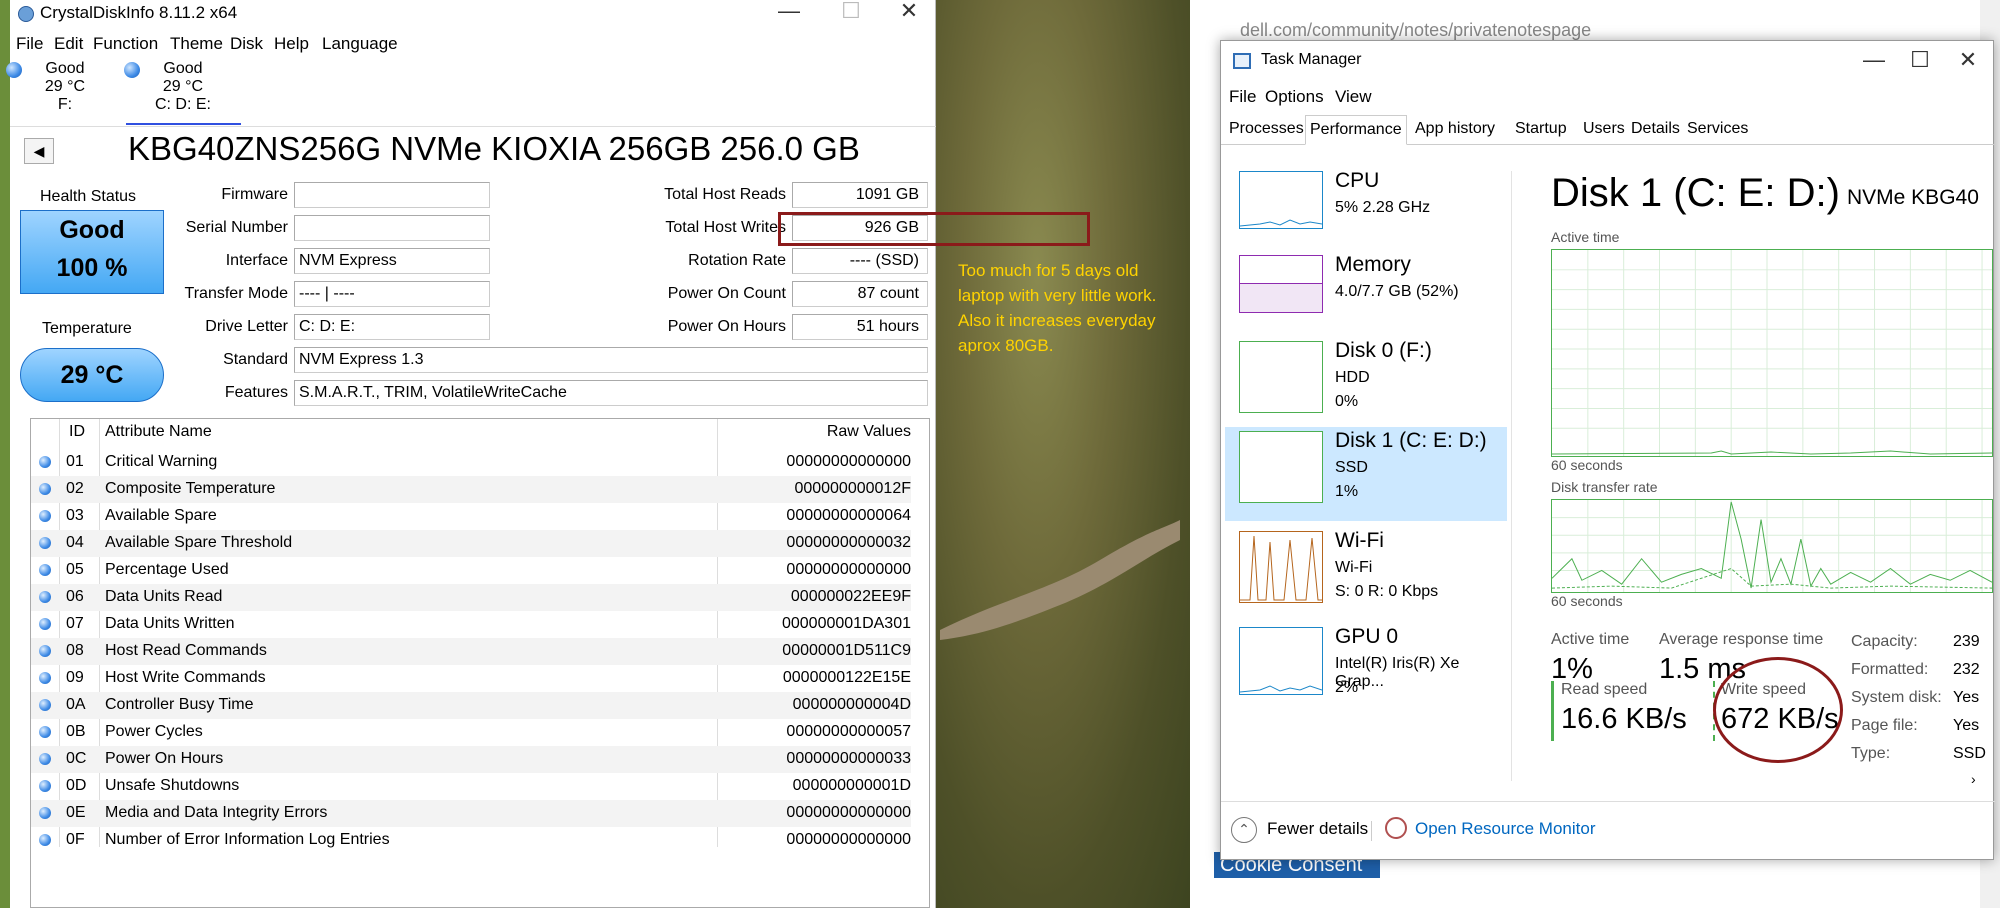 The height and width of the screenshot is (908, 2000). Describe the element at coordinates (26, 14) in the screenshot. I see `crystaldiskinfo-icon` at that location.